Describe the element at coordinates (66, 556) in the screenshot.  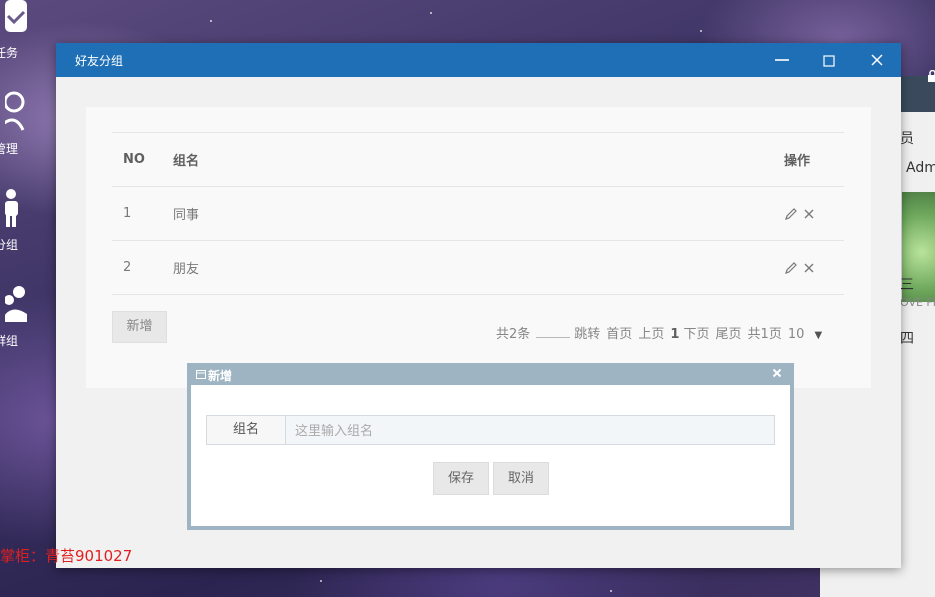
I see `watermark-text: 掌柜：青苔901027` at that location.